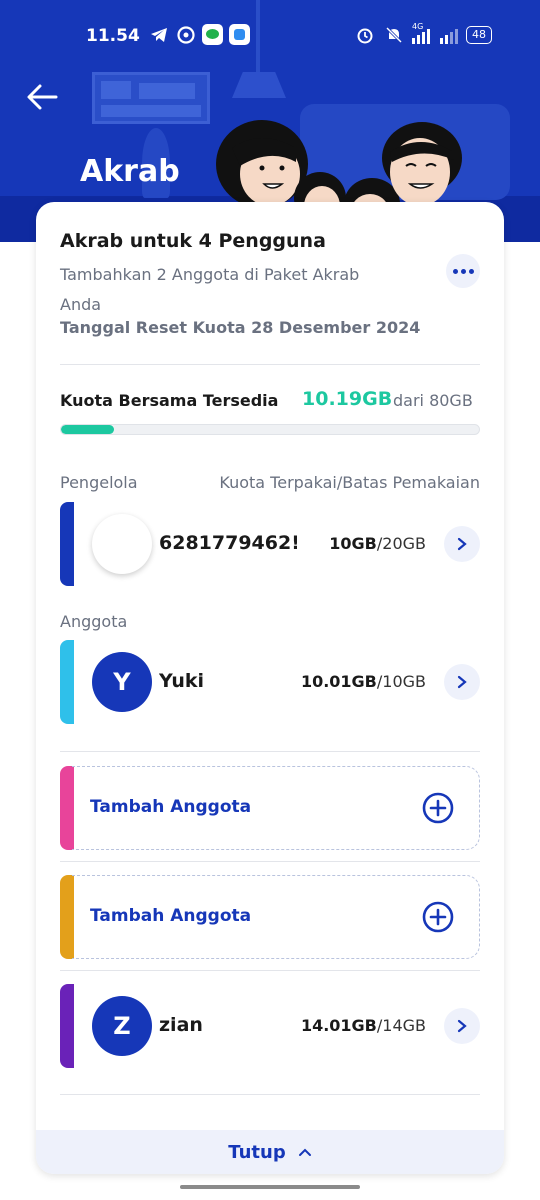 This screenshot has width=540, height=1200. I want to click on avatar: Y, so click(122, 682).